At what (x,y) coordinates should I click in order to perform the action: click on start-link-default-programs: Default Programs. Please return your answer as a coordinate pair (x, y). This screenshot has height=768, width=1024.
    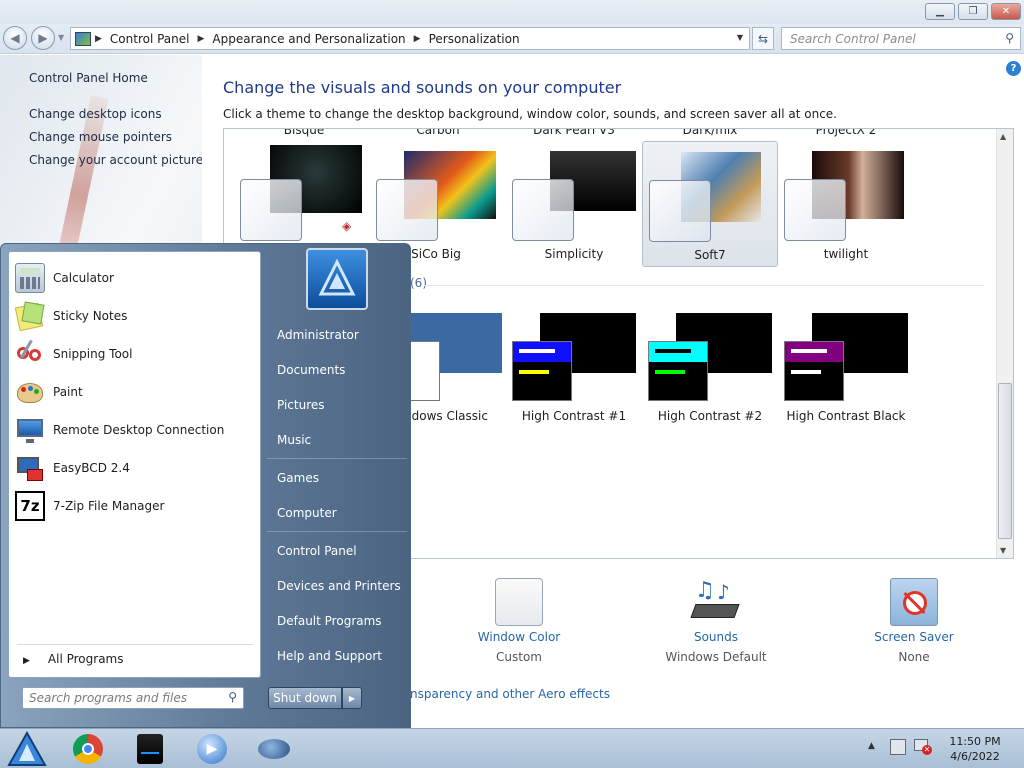
    Looking at the image, I should click on (329, 621).